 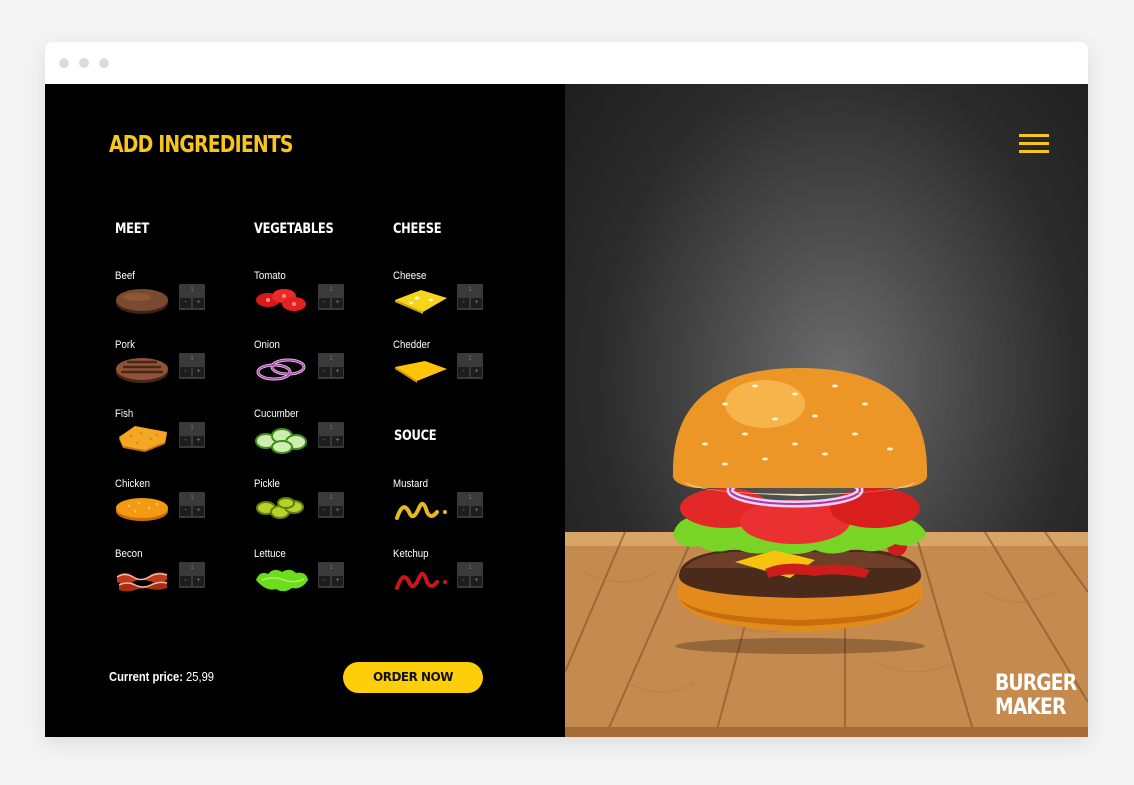 What do you see at coordinates (175, 433) in the screenshot?
I see `ingredient-fish: Fish 1 - +` at bounding box center [175, 433].